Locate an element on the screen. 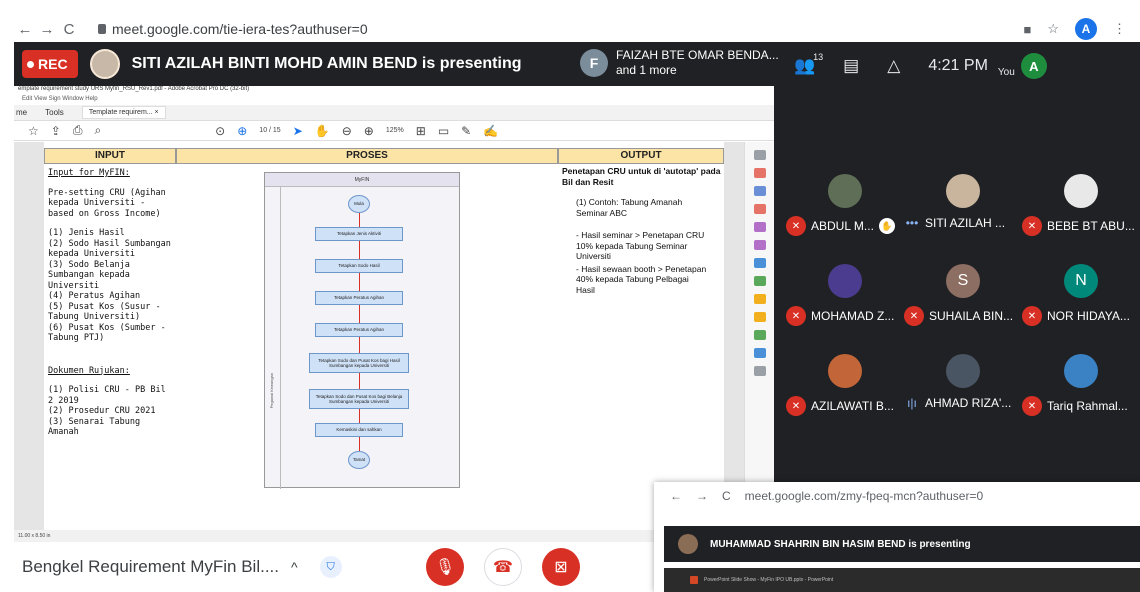 Image resolution: width=1140 pixels, height=592 pixels. participant-avatar: S is located at coordinates (963, 281).